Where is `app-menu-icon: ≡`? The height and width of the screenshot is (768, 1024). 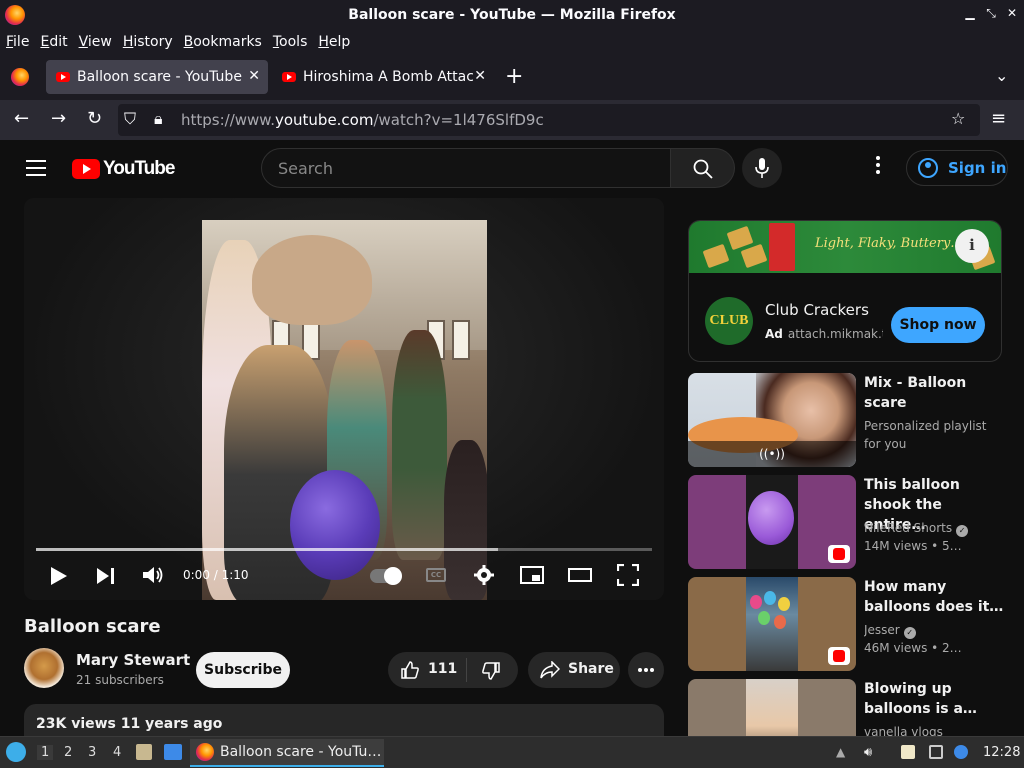
app-menu-icon: ≡ is located at coordinates (998, 118).